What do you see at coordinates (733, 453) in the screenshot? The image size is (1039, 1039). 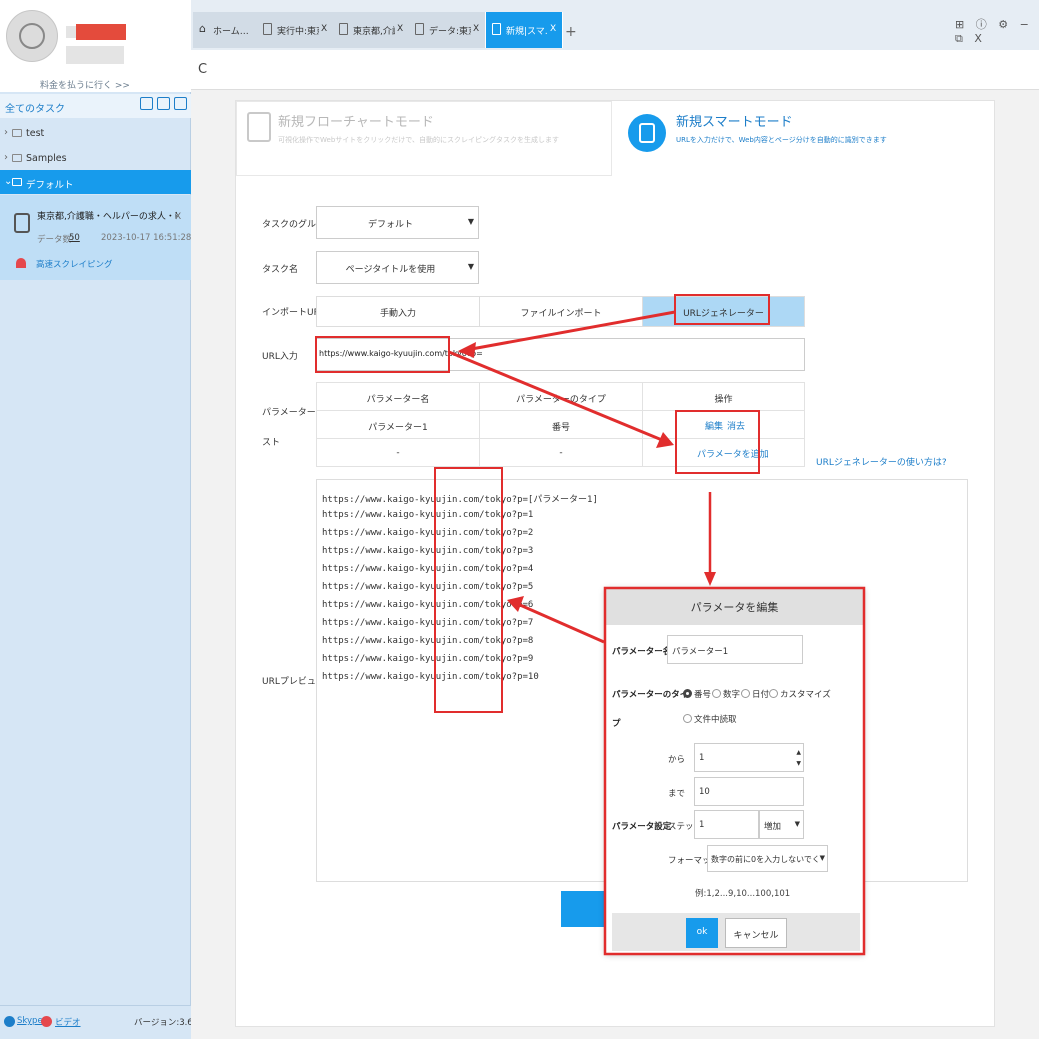 I see `add-param-link: パラメータを追加` at bounding box center [733, 453].